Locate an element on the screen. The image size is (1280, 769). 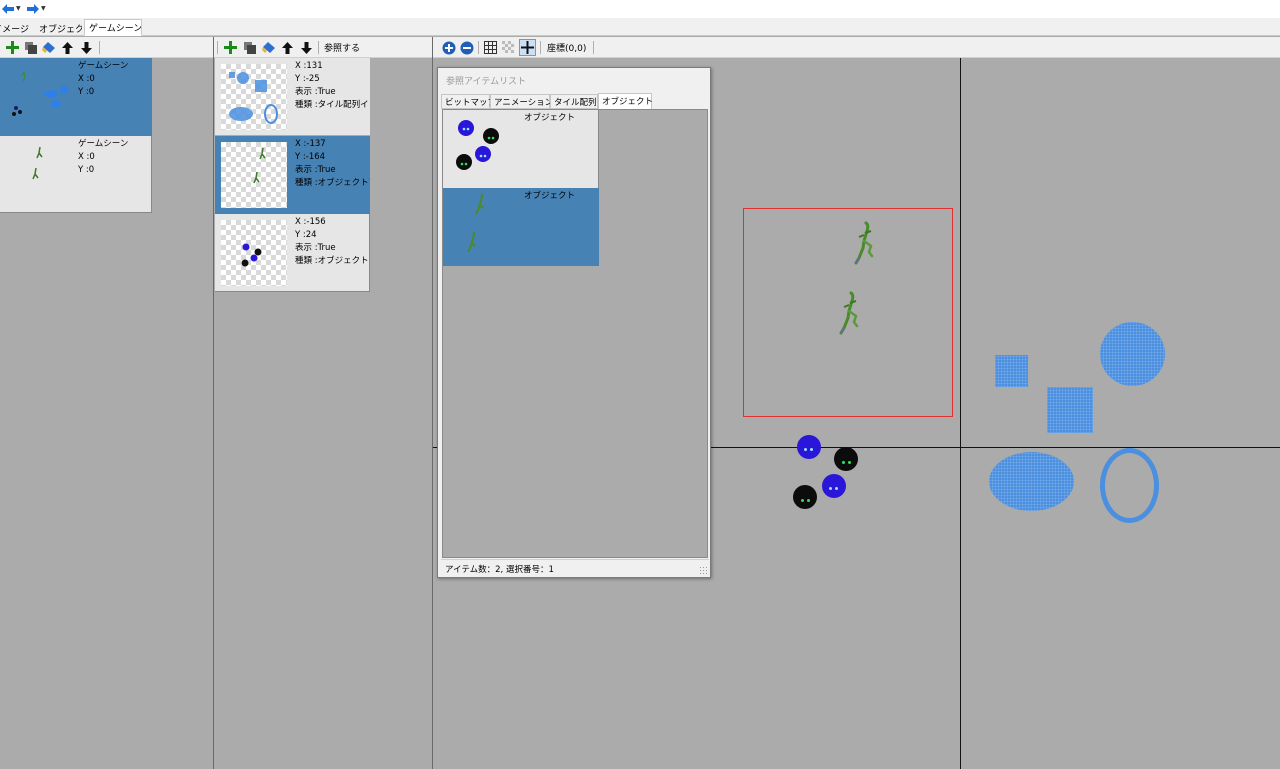
tab-image: イメージ is located at coordinates (16, 28).